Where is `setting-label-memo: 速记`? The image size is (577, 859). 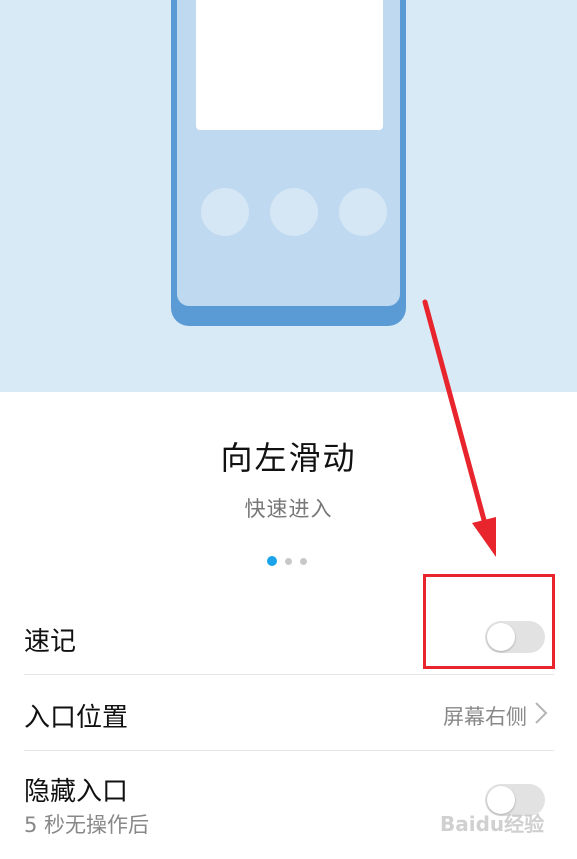 setting-label-memo: 速记 is located at coordinates (50, 642).